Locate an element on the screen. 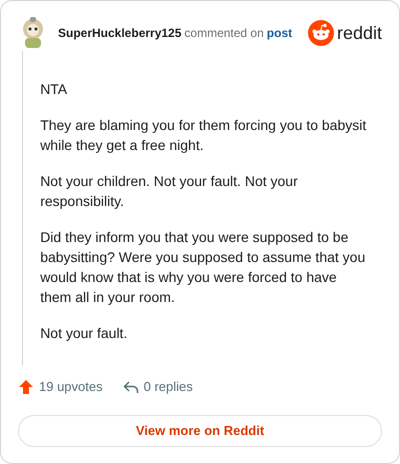 Image resolution: width=400 pixels, height=464 pixels. comment-paragraph: They are blaming you for them forcing you to babysit while they get a free night. is located at coordinates (204, 135).